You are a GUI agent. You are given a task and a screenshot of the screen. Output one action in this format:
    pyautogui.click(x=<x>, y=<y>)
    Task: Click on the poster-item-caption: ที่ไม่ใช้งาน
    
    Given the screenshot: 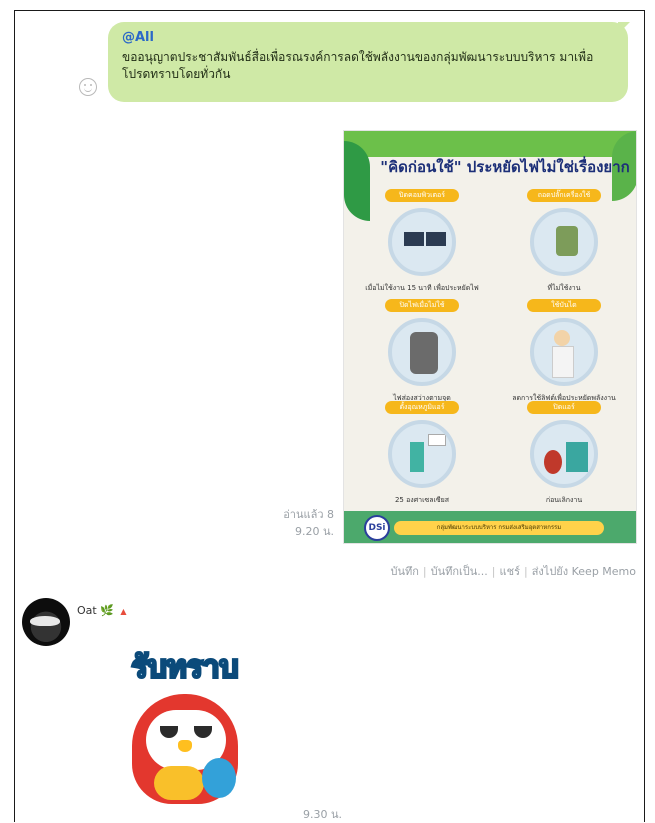 What is the action you would take?
    pyautogui.click(x=564, y=288)
    